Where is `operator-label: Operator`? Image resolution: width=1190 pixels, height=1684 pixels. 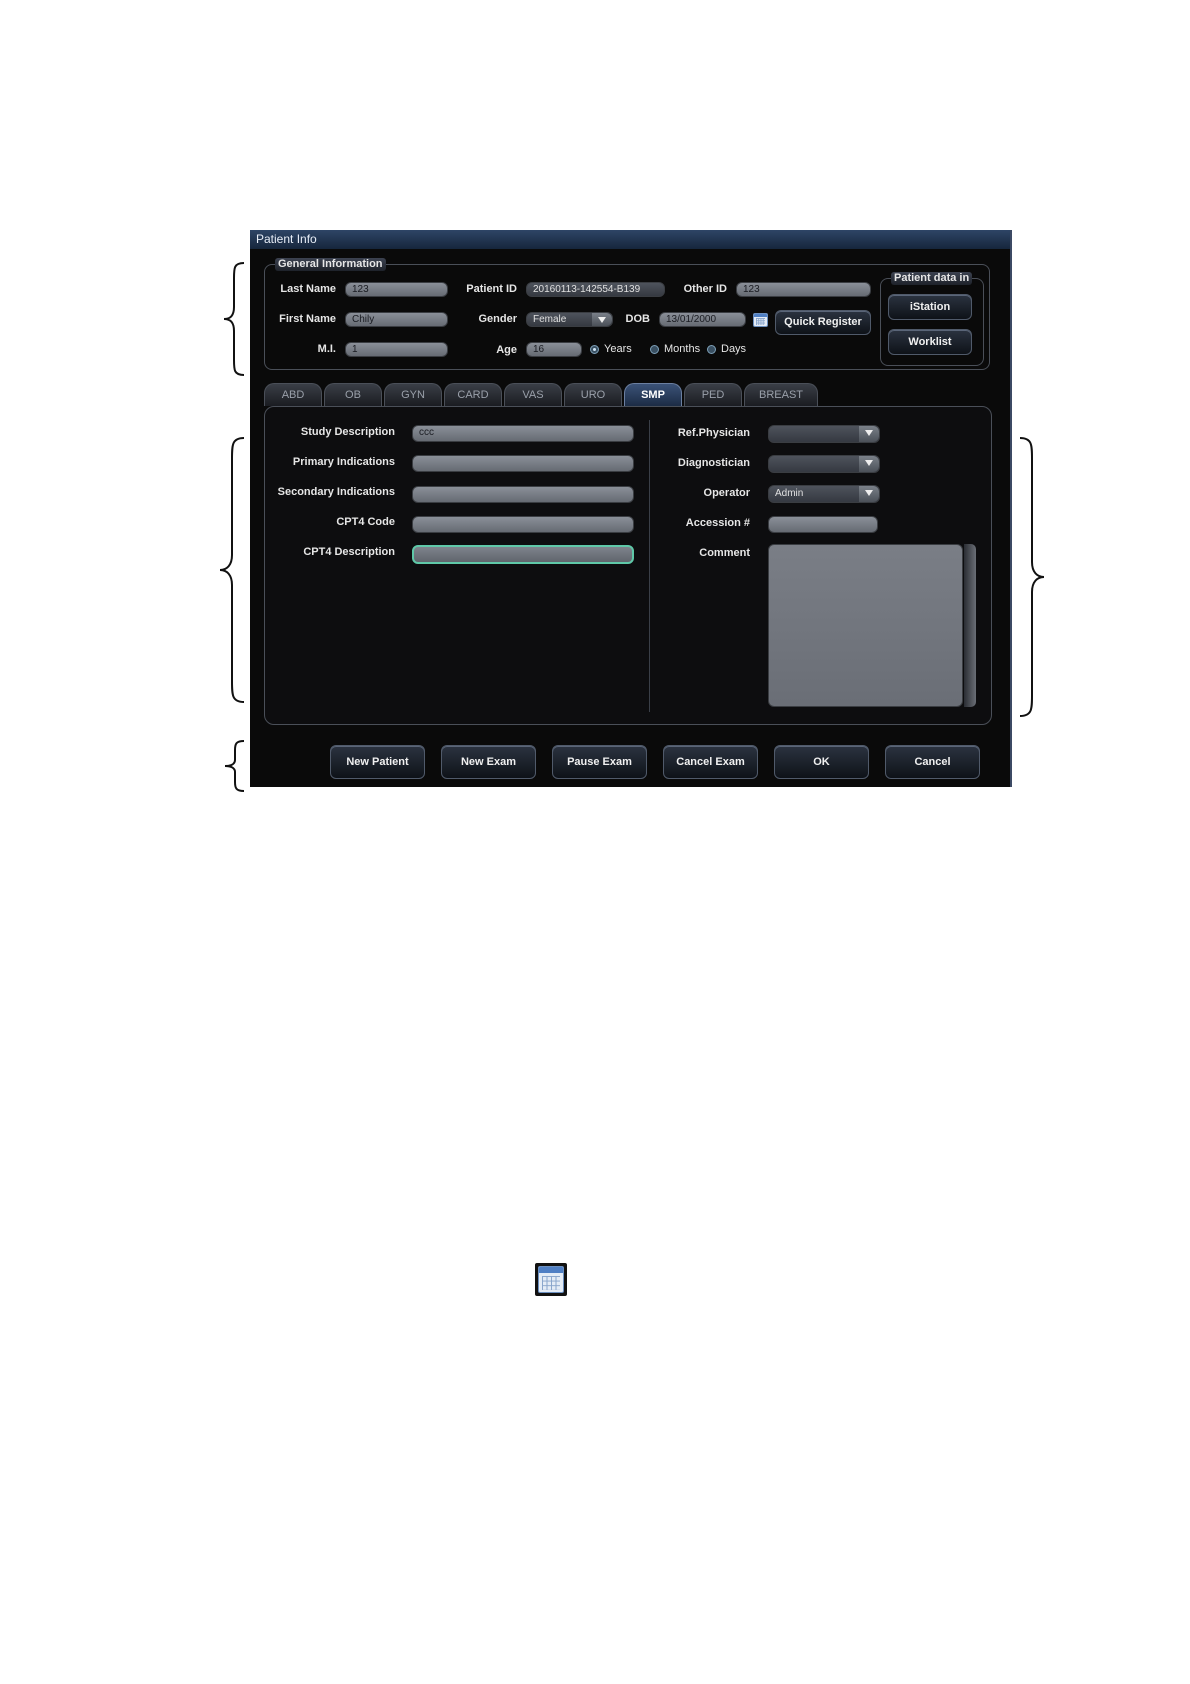 operator-label: Operator is located at coordinates (726, 493).